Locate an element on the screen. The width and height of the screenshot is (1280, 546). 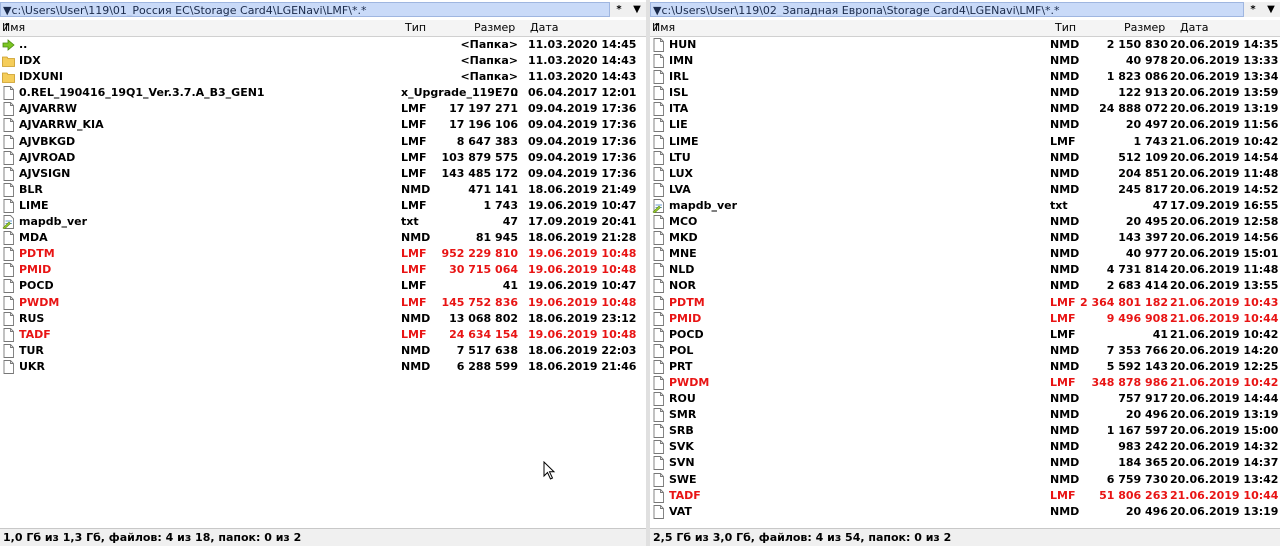
file-name: SWE is located at coordinates (683, 479).